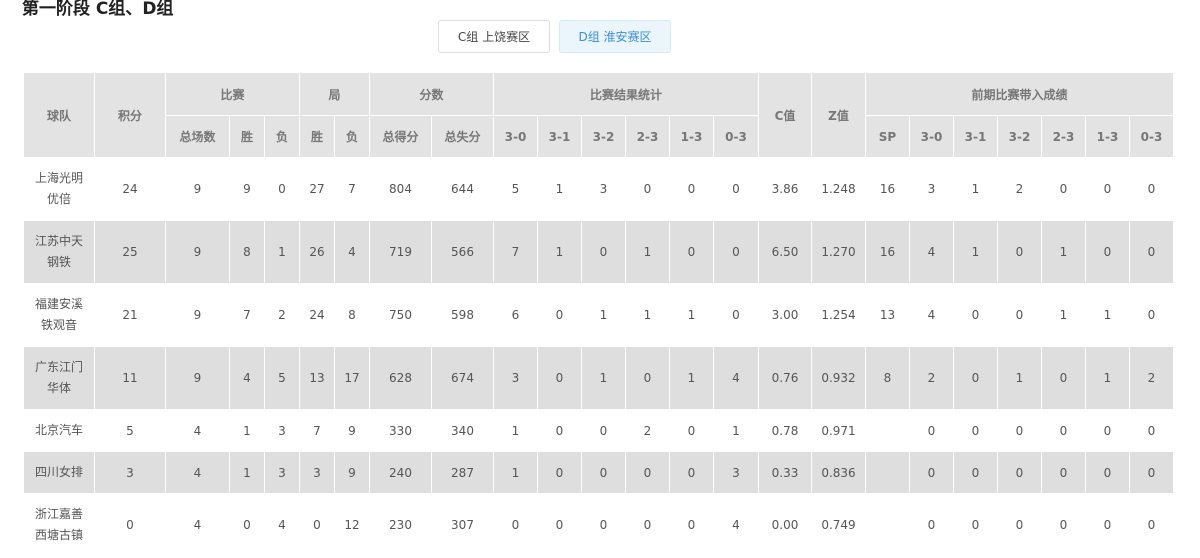 This screenshot has width=1200, height=558. I want to click on stat-cell: 0.932, so click(838, 378).